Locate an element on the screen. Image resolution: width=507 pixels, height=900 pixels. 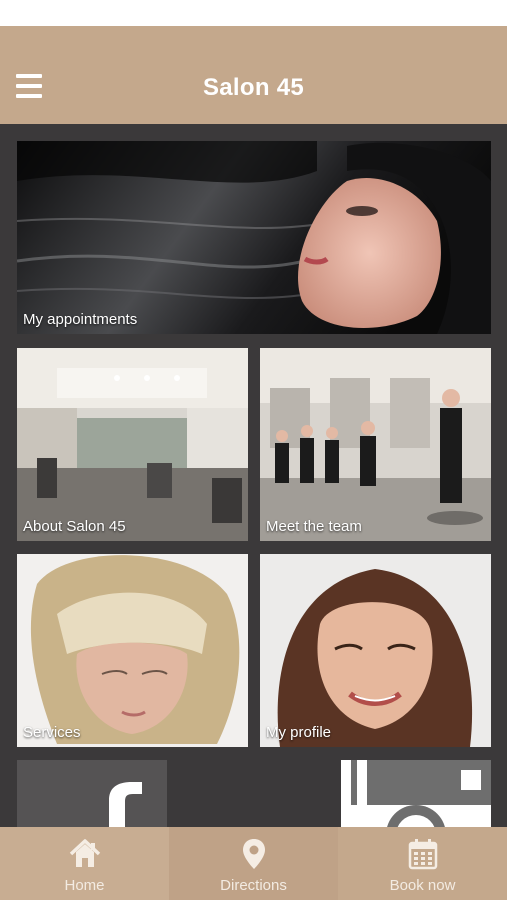
tab-directions: Directions is located at coordinates (253, 863).